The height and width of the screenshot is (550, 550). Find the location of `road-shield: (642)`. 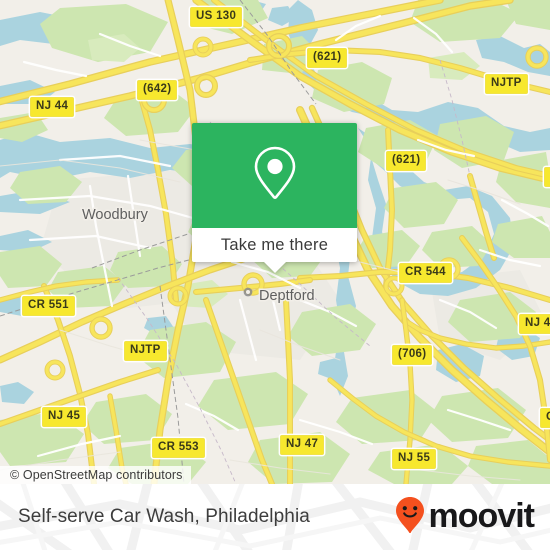

road-shield: (642) is located at coordinates (157, 90).